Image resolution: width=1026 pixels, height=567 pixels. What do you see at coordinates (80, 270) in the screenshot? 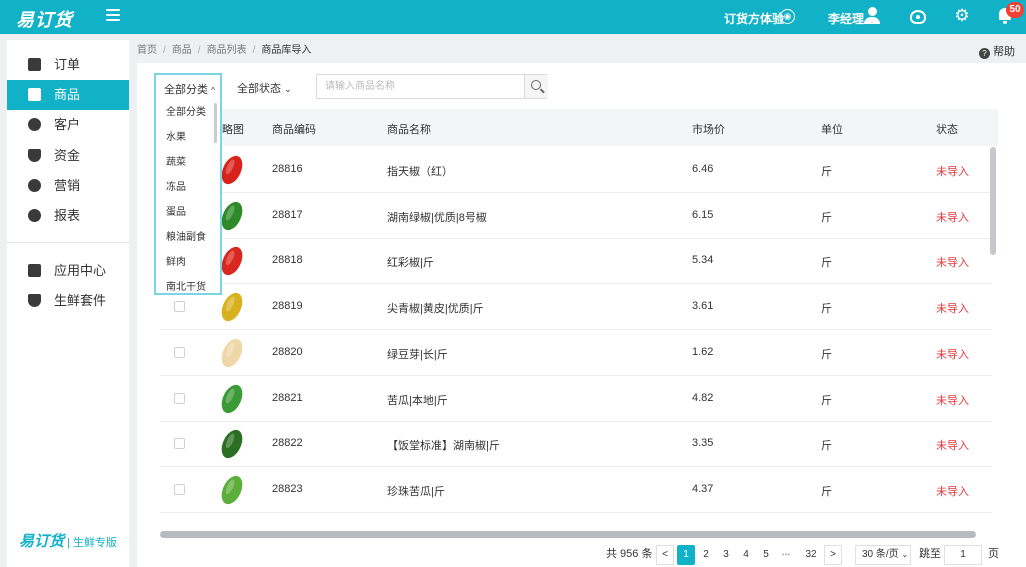
I see `sidebar-item-label: 应用中心` at bounding box center [80, 270].